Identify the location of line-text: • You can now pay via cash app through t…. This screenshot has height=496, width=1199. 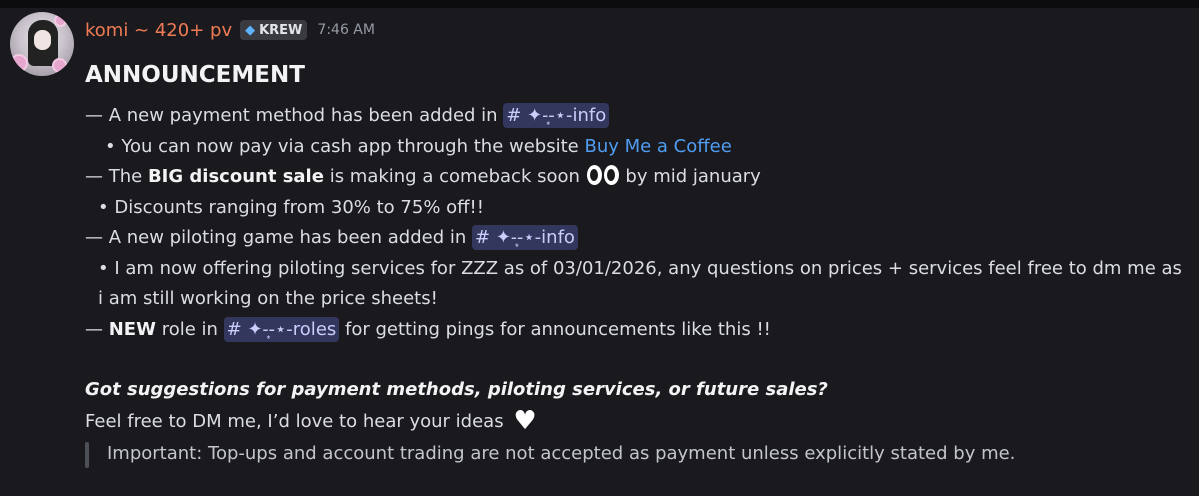
(342, 146).